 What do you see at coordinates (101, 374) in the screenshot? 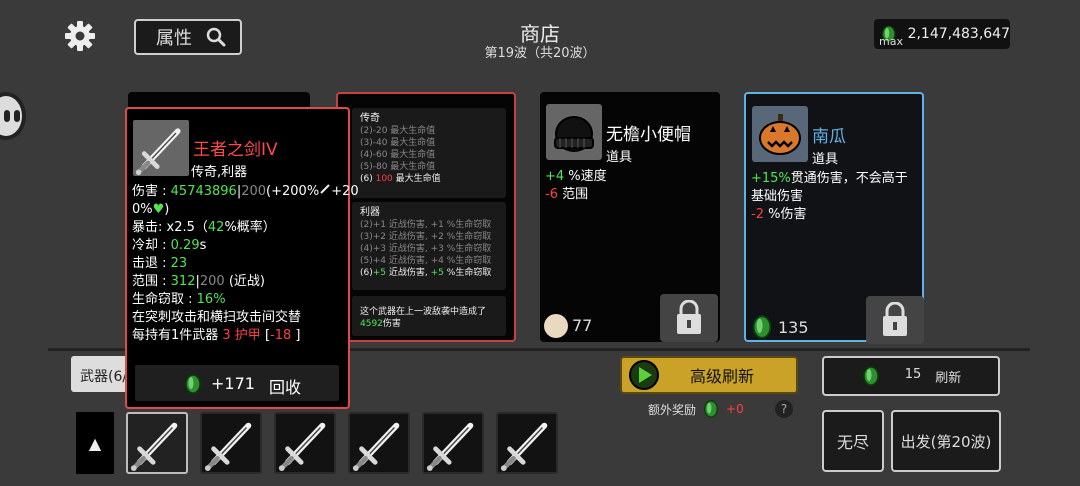
I see `weapons-tab: 武器(6/` at bounding box center [101, 374].